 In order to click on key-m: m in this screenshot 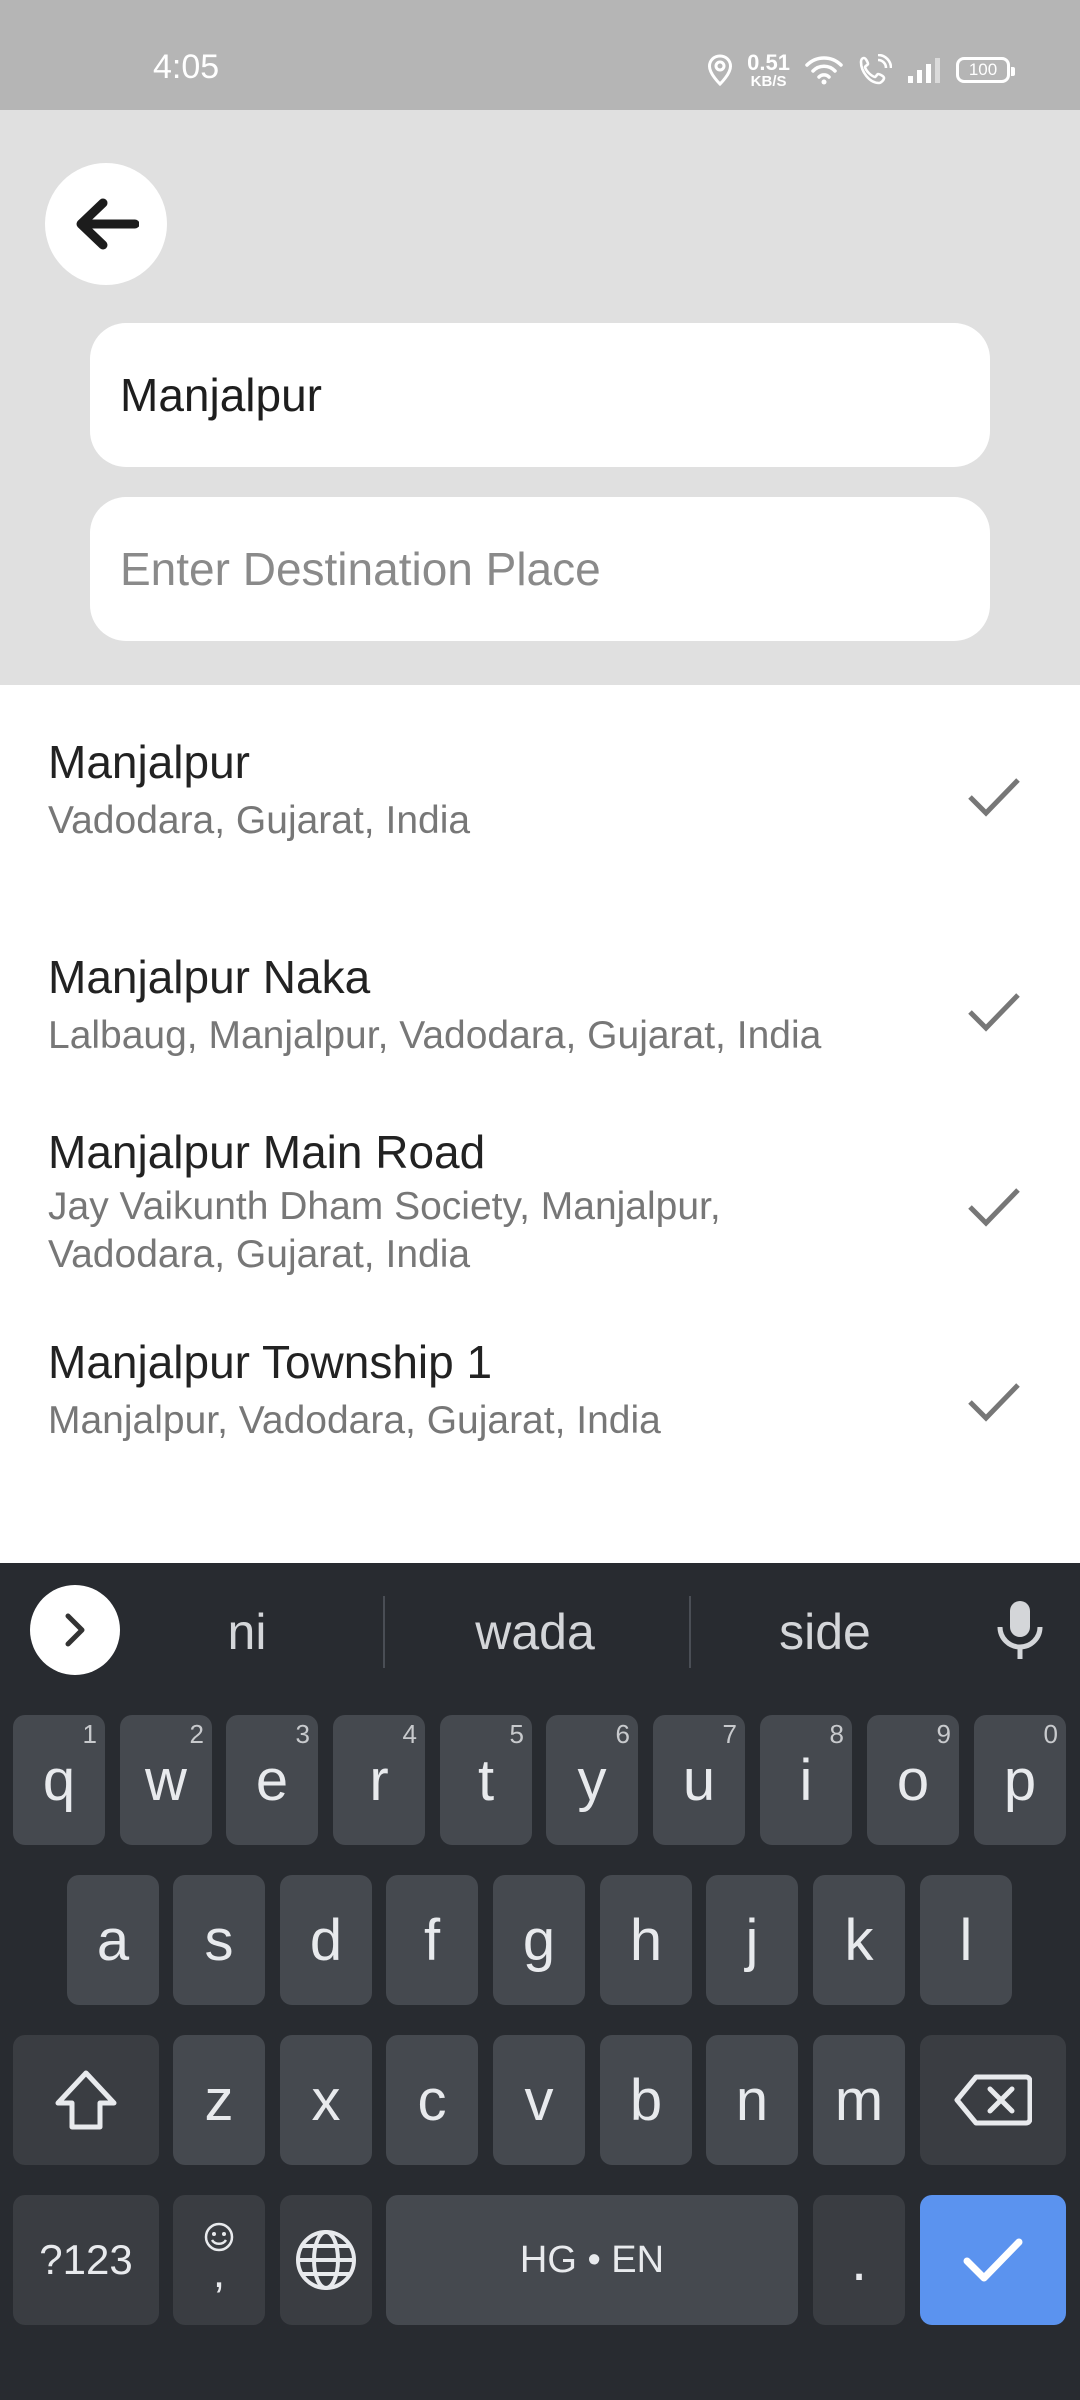, I will do `click(859, 2100)`.